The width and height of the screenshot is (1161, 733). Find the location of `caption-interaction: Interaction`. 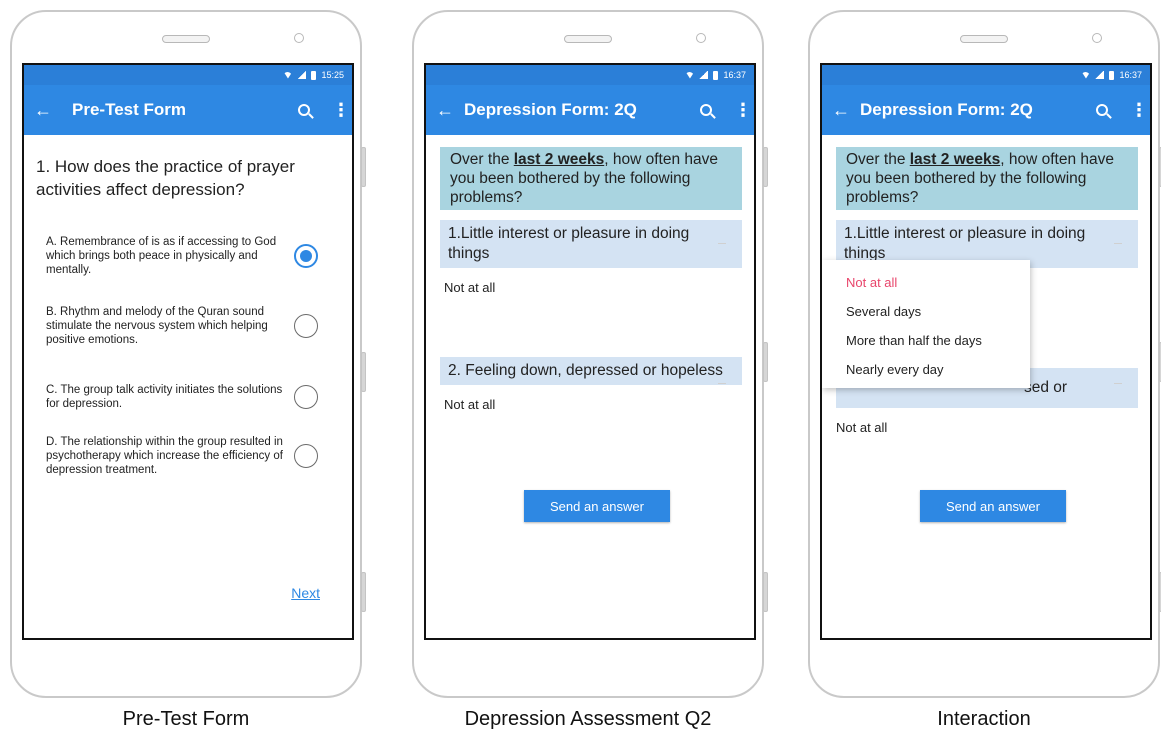

caption-interaction: Interaction is located at coordinates (984, 719).